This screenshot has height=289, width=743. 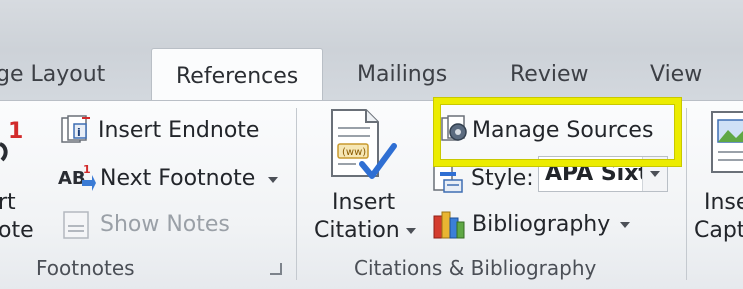 What do you see at coordinates (449, 225) in the screenshot?
I see `bibliography-icon` at bounding box center [449, 225].